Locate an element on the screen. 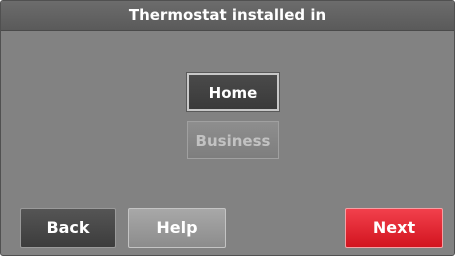 The height and width of the screenshot is (256, 455). next-button: Next is located at coordinates (394, 228).